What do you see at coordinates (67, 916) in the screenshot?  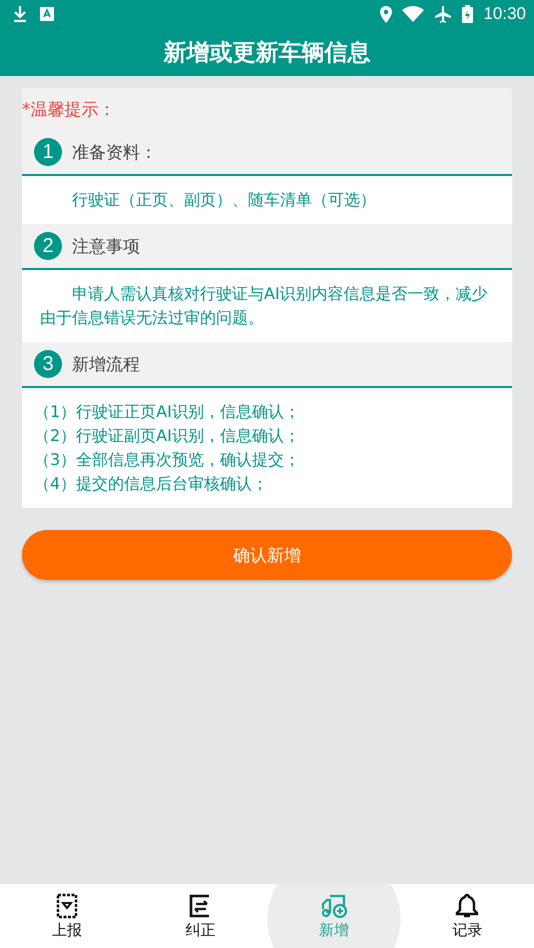 I see `nav-tab: 上报` at bounding box center [67, 916].